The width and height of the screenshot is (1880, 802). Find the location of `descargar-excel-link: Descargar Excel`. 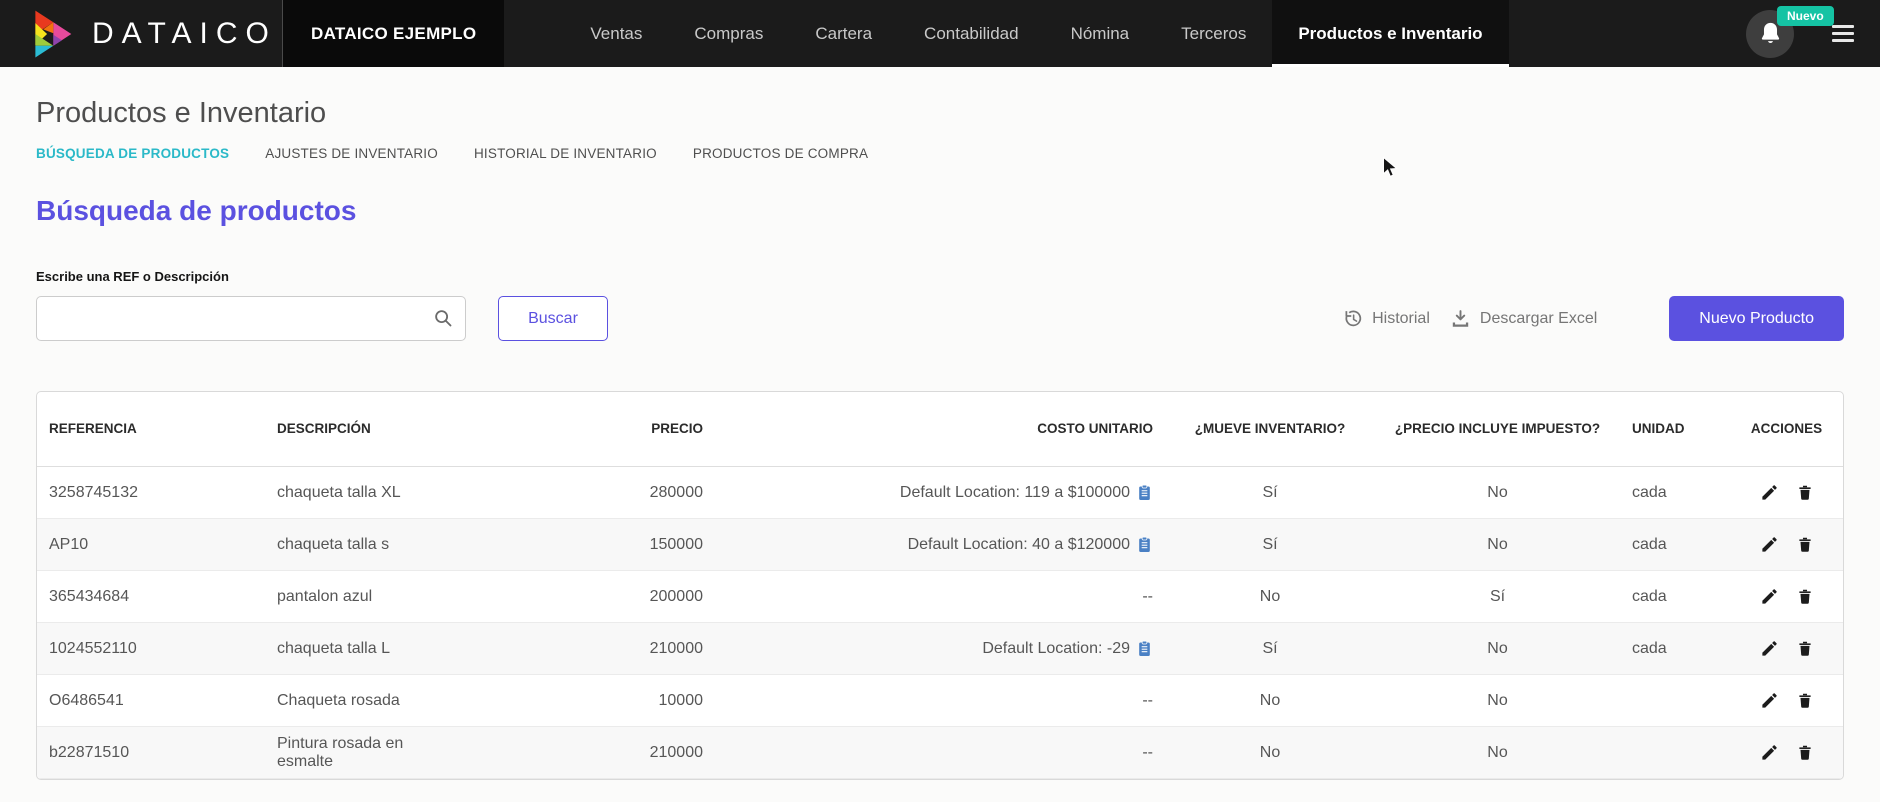

descargar-excel-link: Descargar Excel is located at coordinates (1523, 318).